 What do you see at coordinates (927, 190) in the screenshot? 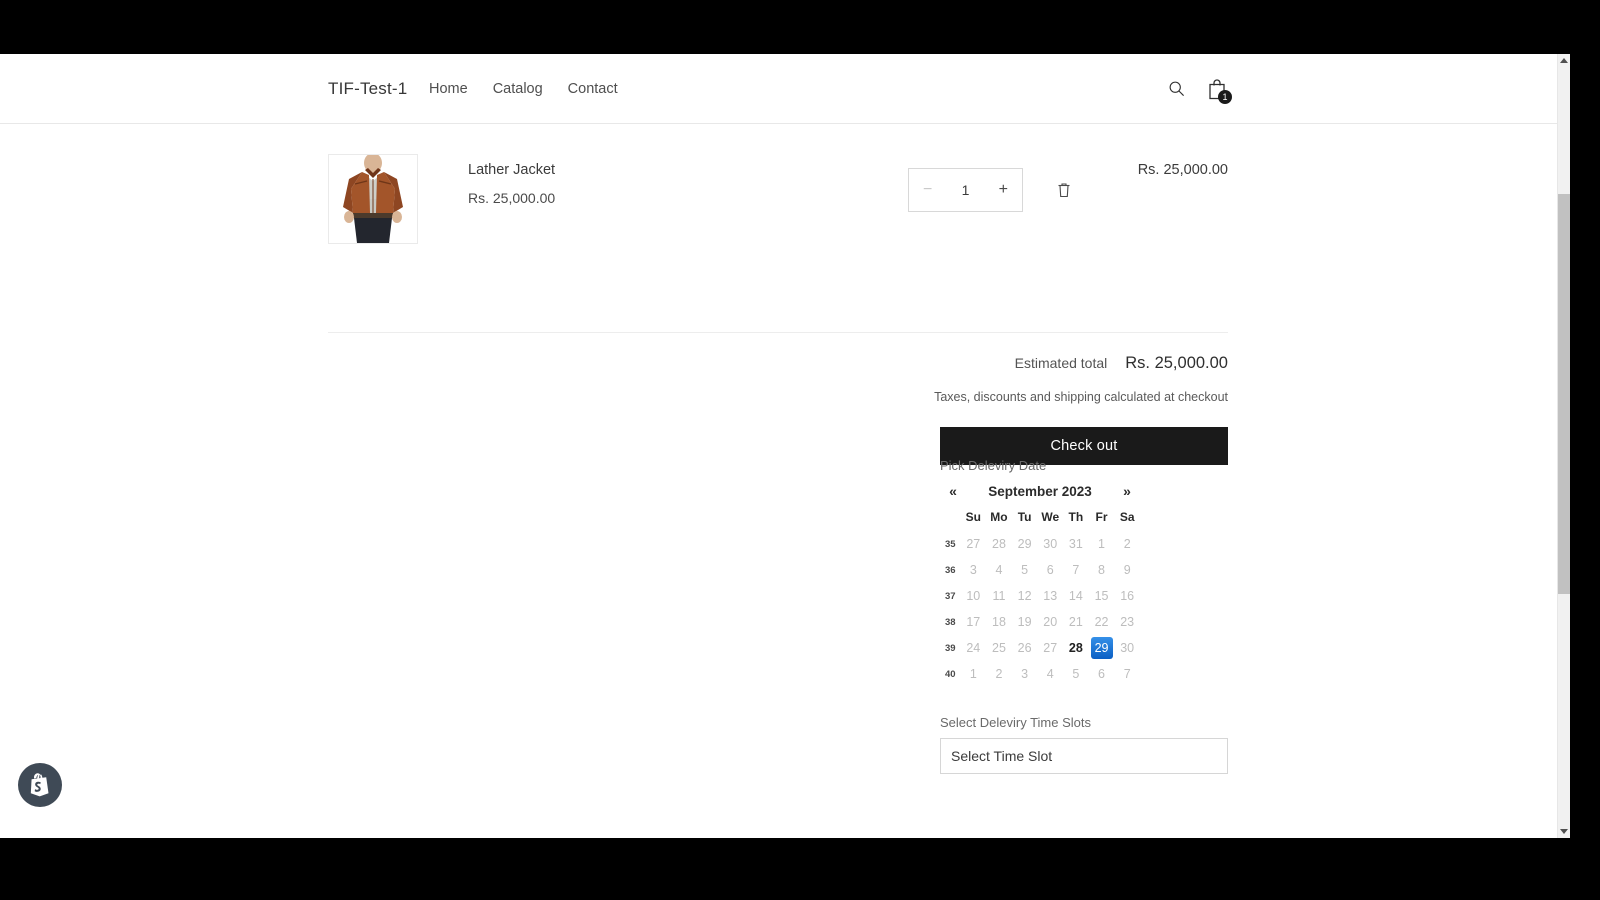
I see `quantity-decrease-button: −` at bounding box center [927, 190].